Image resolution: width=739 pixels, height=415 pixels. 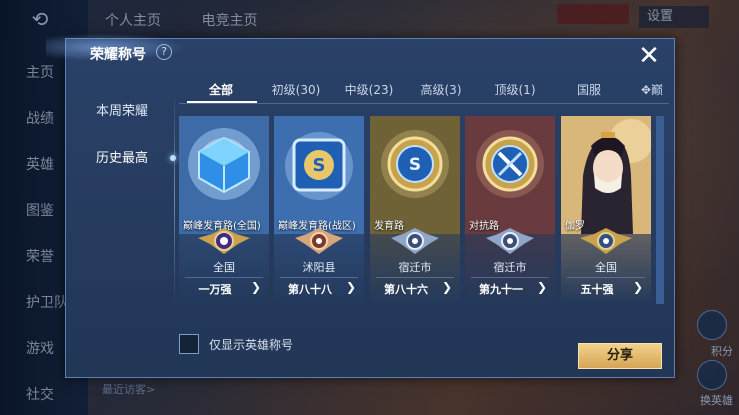 I want to click on card-rank: 第八十六, so click(x=406, y=289).